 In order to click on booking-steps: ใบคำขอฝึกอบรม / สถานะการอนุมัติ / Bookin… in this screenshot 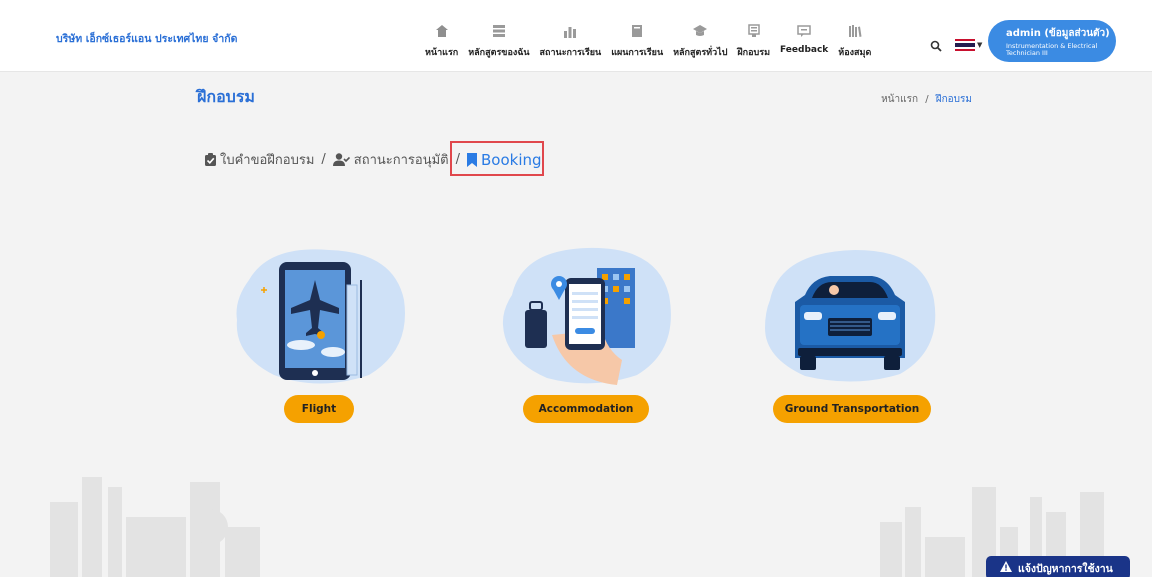, I will do `click(373, 159)`.